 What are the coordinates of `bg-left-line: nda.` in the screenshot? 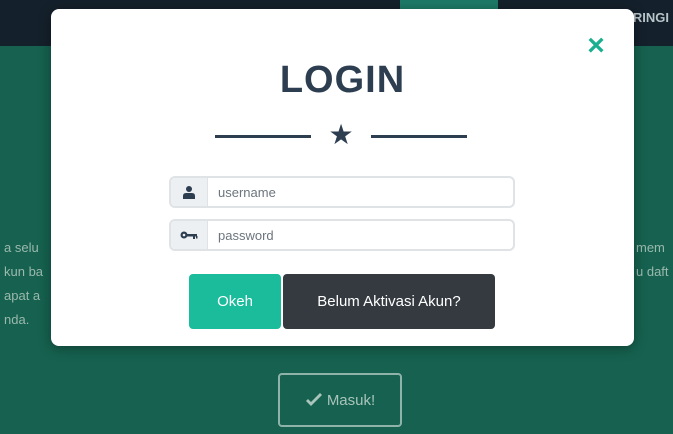 It's located at (17, 319).